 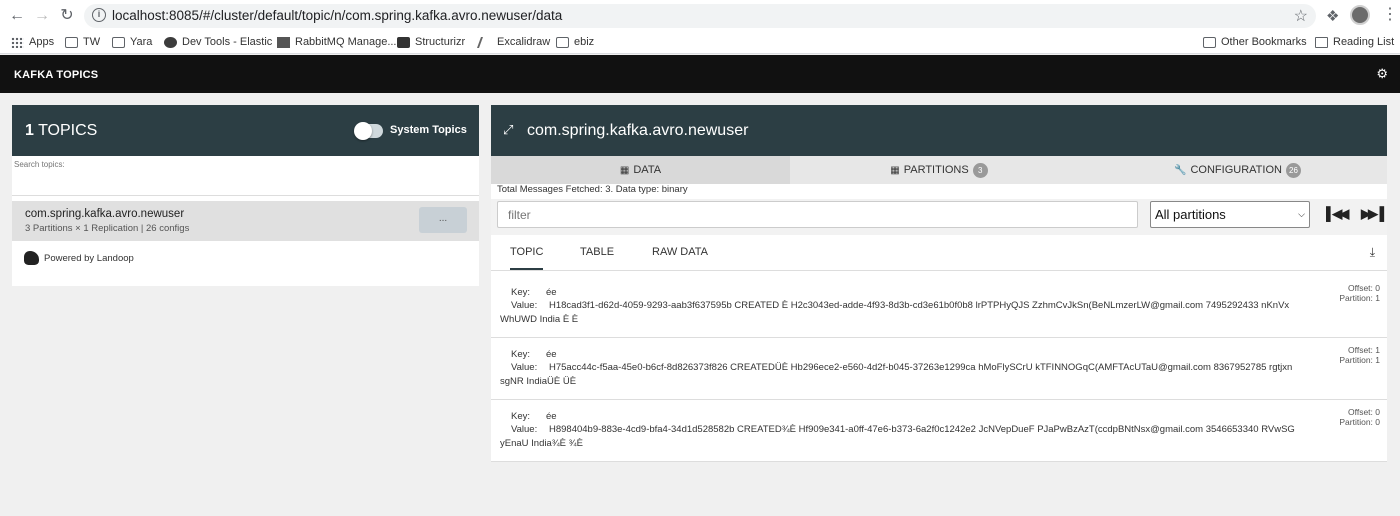 What do you see at coordinates (67, 16) in the screenshot?
I see `reload-icon: ↻` at bounding box center [67, 16].